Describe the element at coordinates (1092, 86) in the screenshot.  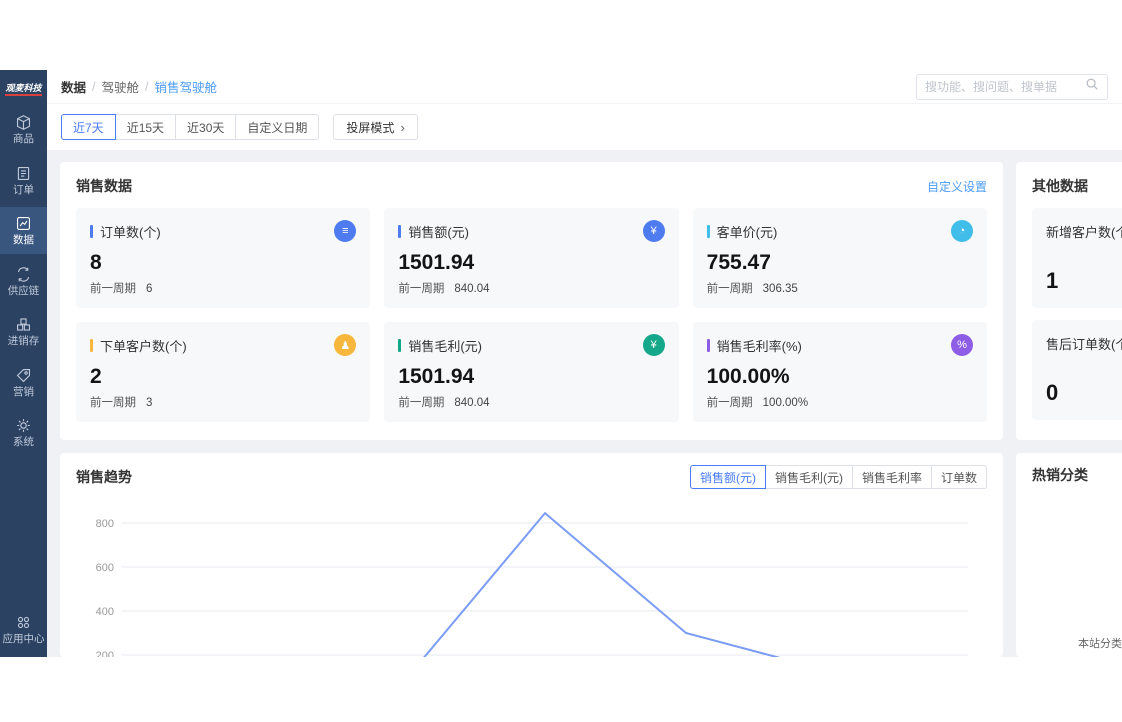
I see `search-icon` at that location.